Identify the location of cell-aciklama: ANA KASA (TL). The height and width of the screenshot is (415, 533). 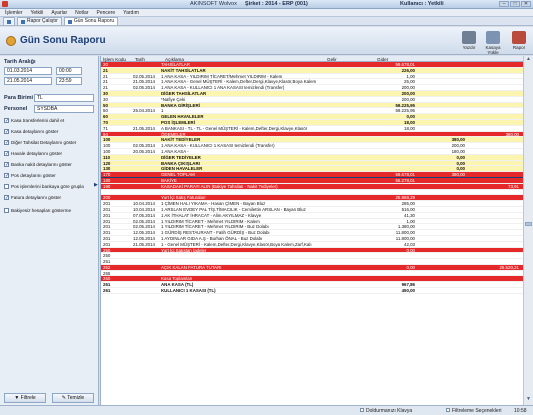
(177, 285).